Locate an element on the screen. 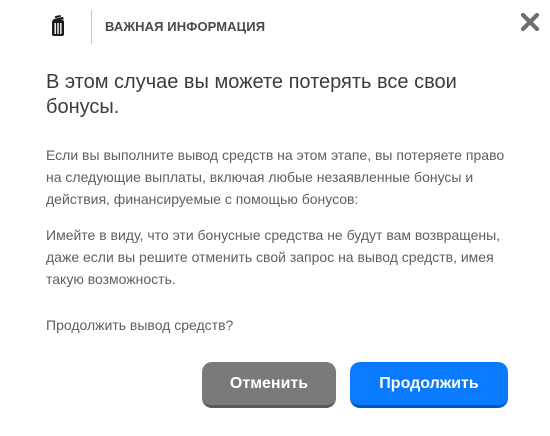 The image size is (550, 436). trash-bin-icon is located at coordinates (58, 26).